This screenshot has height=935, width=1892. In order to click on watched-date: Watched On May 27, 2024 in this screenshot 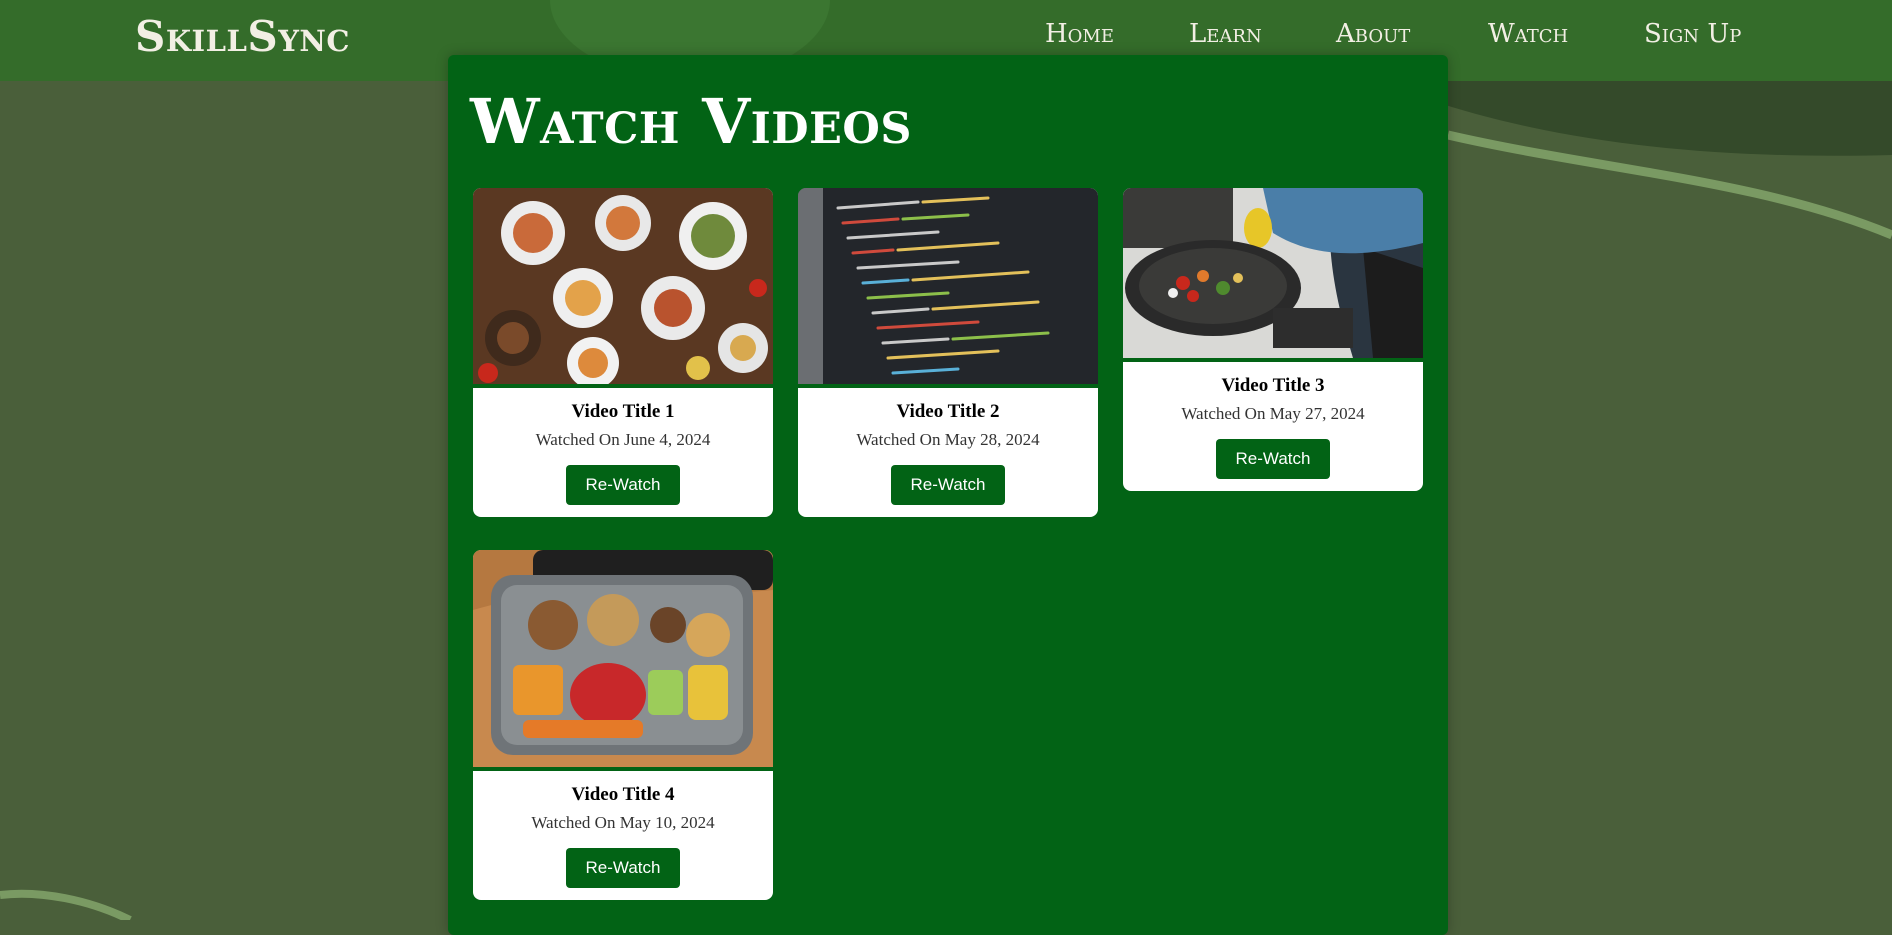, I will do `click(1273, 413)`.